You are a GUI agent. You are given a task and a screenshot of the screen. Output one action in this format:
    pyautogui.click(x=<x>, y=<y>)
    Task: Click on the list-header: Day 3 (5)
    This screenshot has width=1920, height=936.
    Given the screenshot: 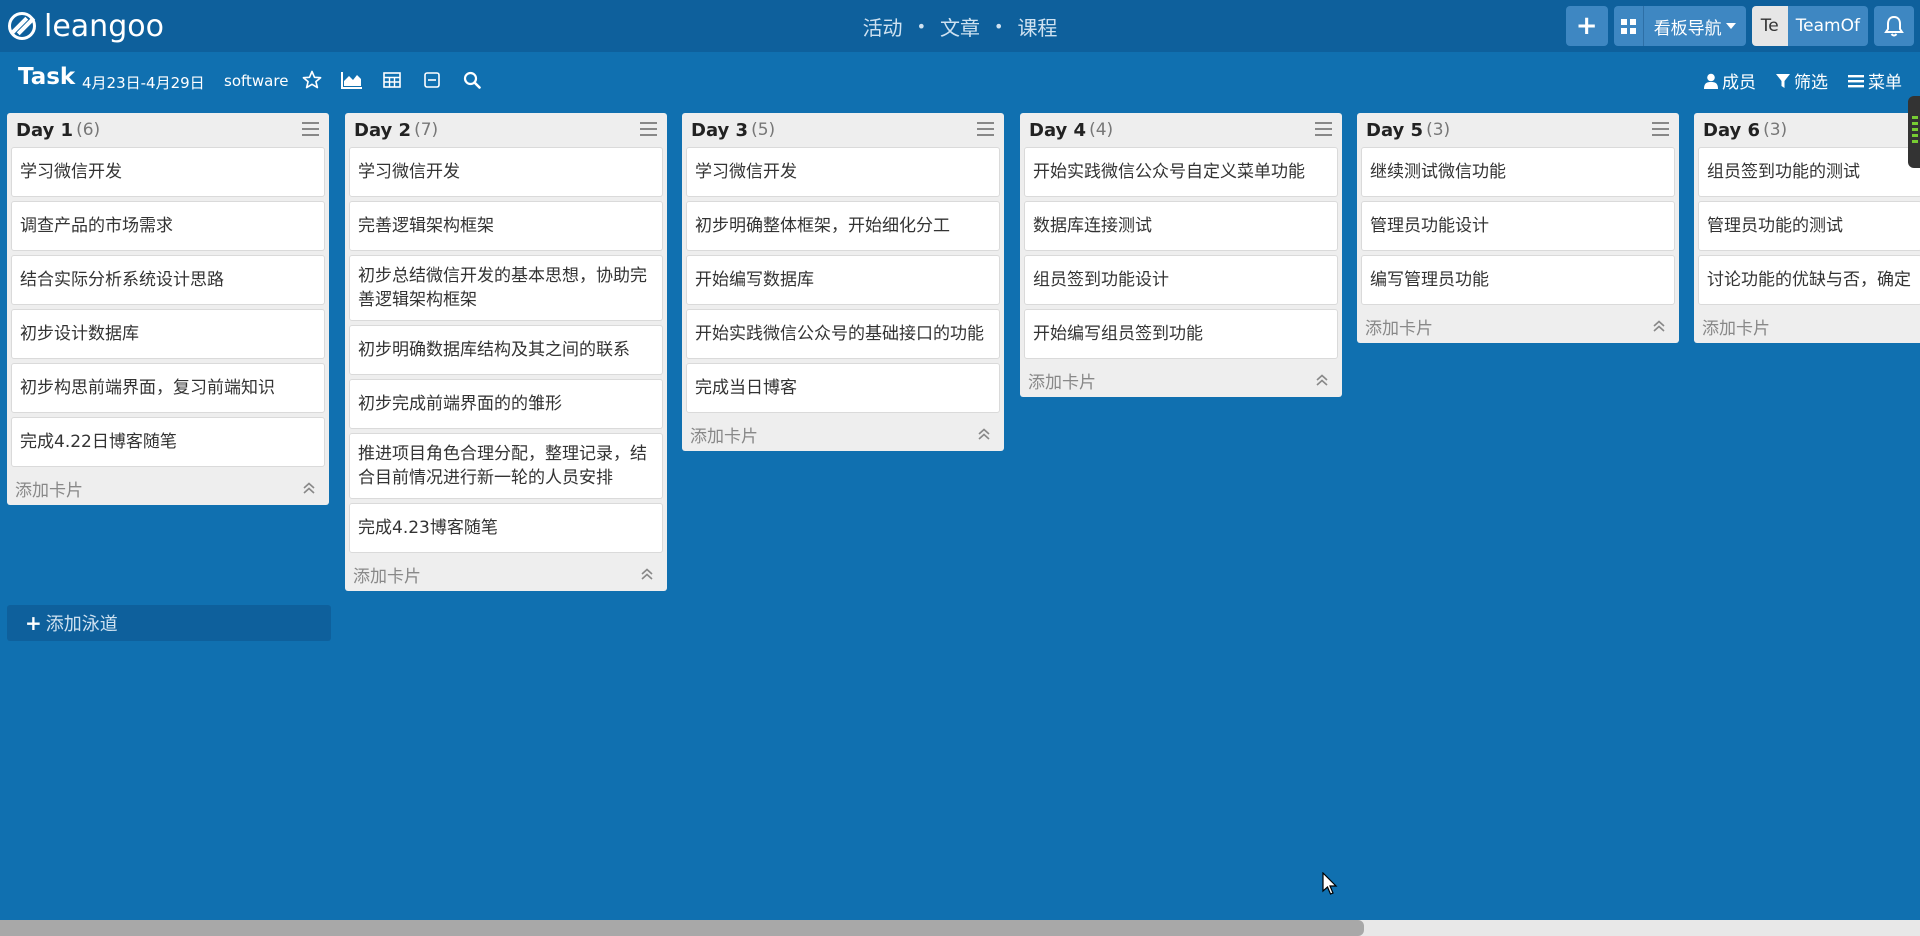 What is the action you would take?
    pyautogui.click(x=843, y=130)
    